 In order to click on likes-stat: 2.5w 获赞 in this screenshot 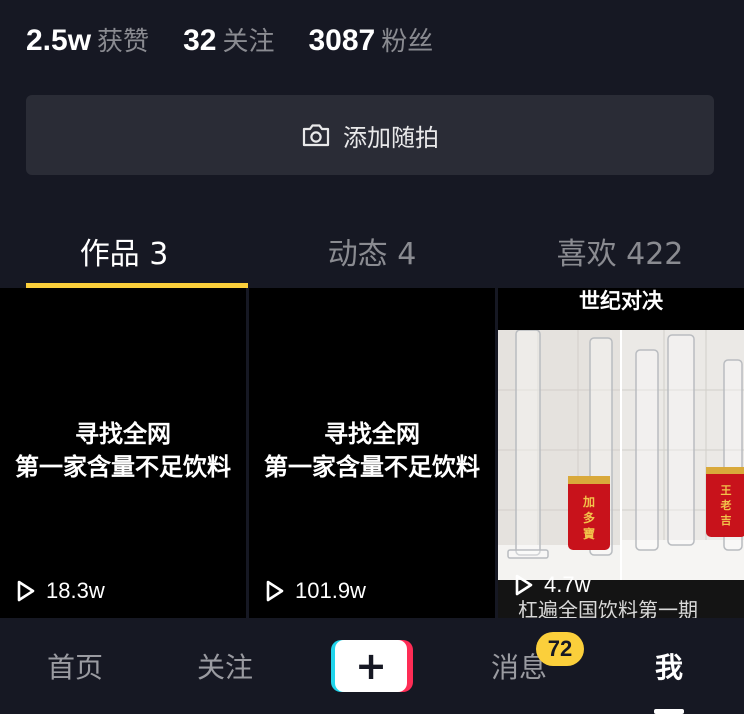, I will do `click(87, 39)`.